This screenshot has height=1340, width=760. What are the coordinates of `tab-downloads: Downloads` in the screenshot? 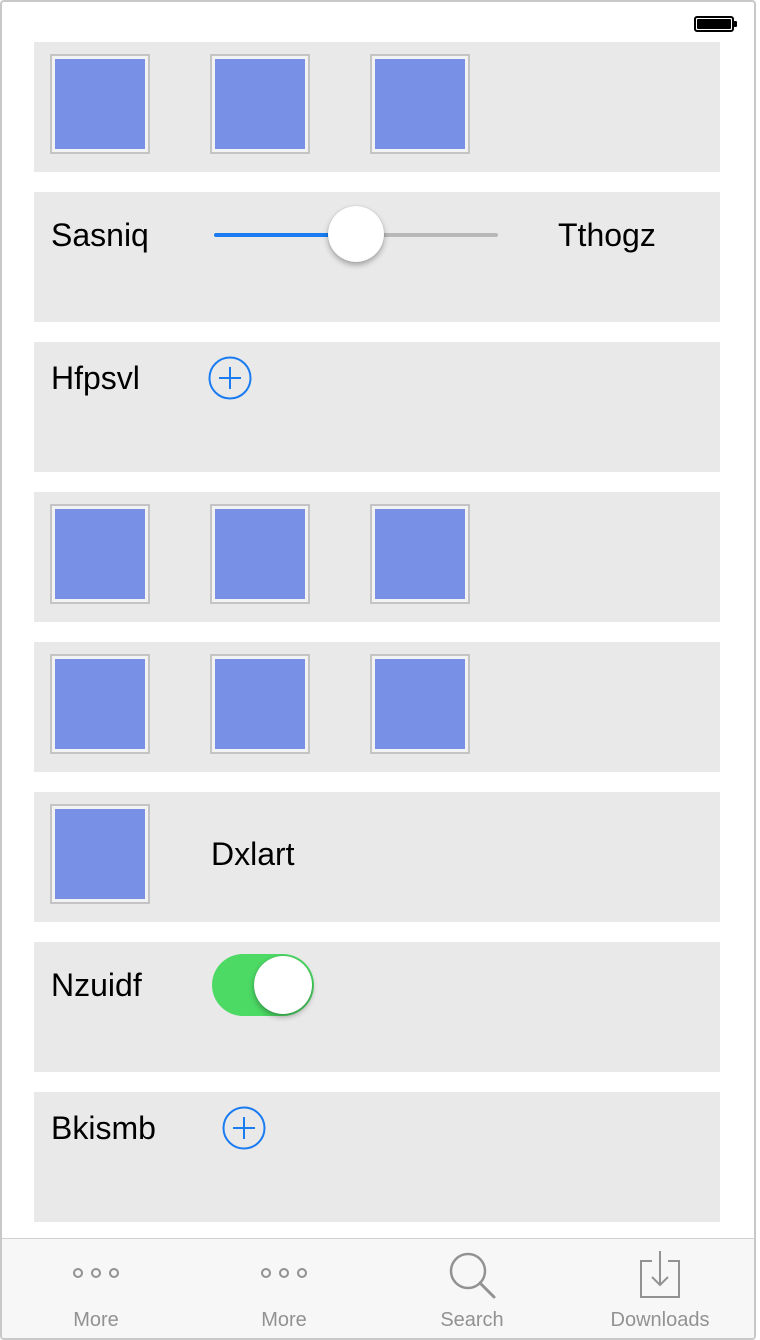 It's located at (660, 1288).